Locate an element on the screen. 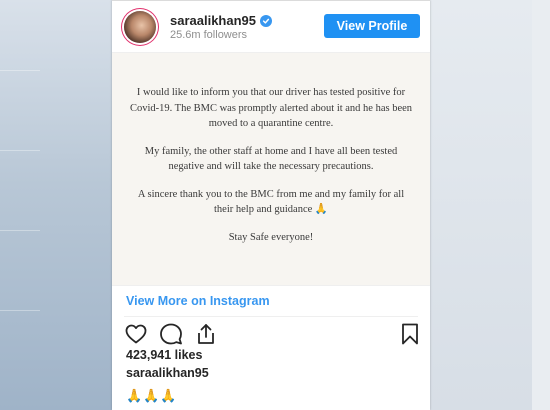 Image resolution: width=550 pixels, height=410 pixels. caption-username: saraalikhan95 is located at coordinates (167, 373).